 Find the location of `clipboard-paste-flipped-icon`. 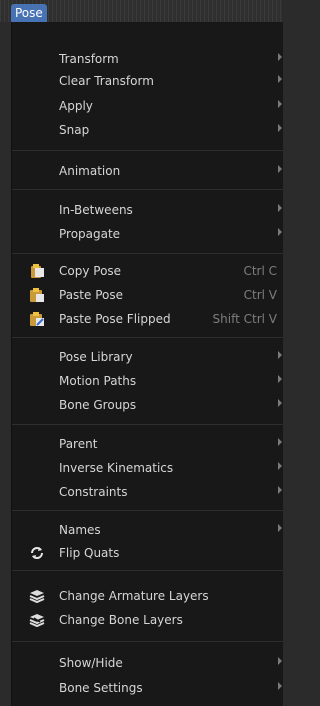

clipboard-paste-flipped-icon is located at coordinates (37, 319).